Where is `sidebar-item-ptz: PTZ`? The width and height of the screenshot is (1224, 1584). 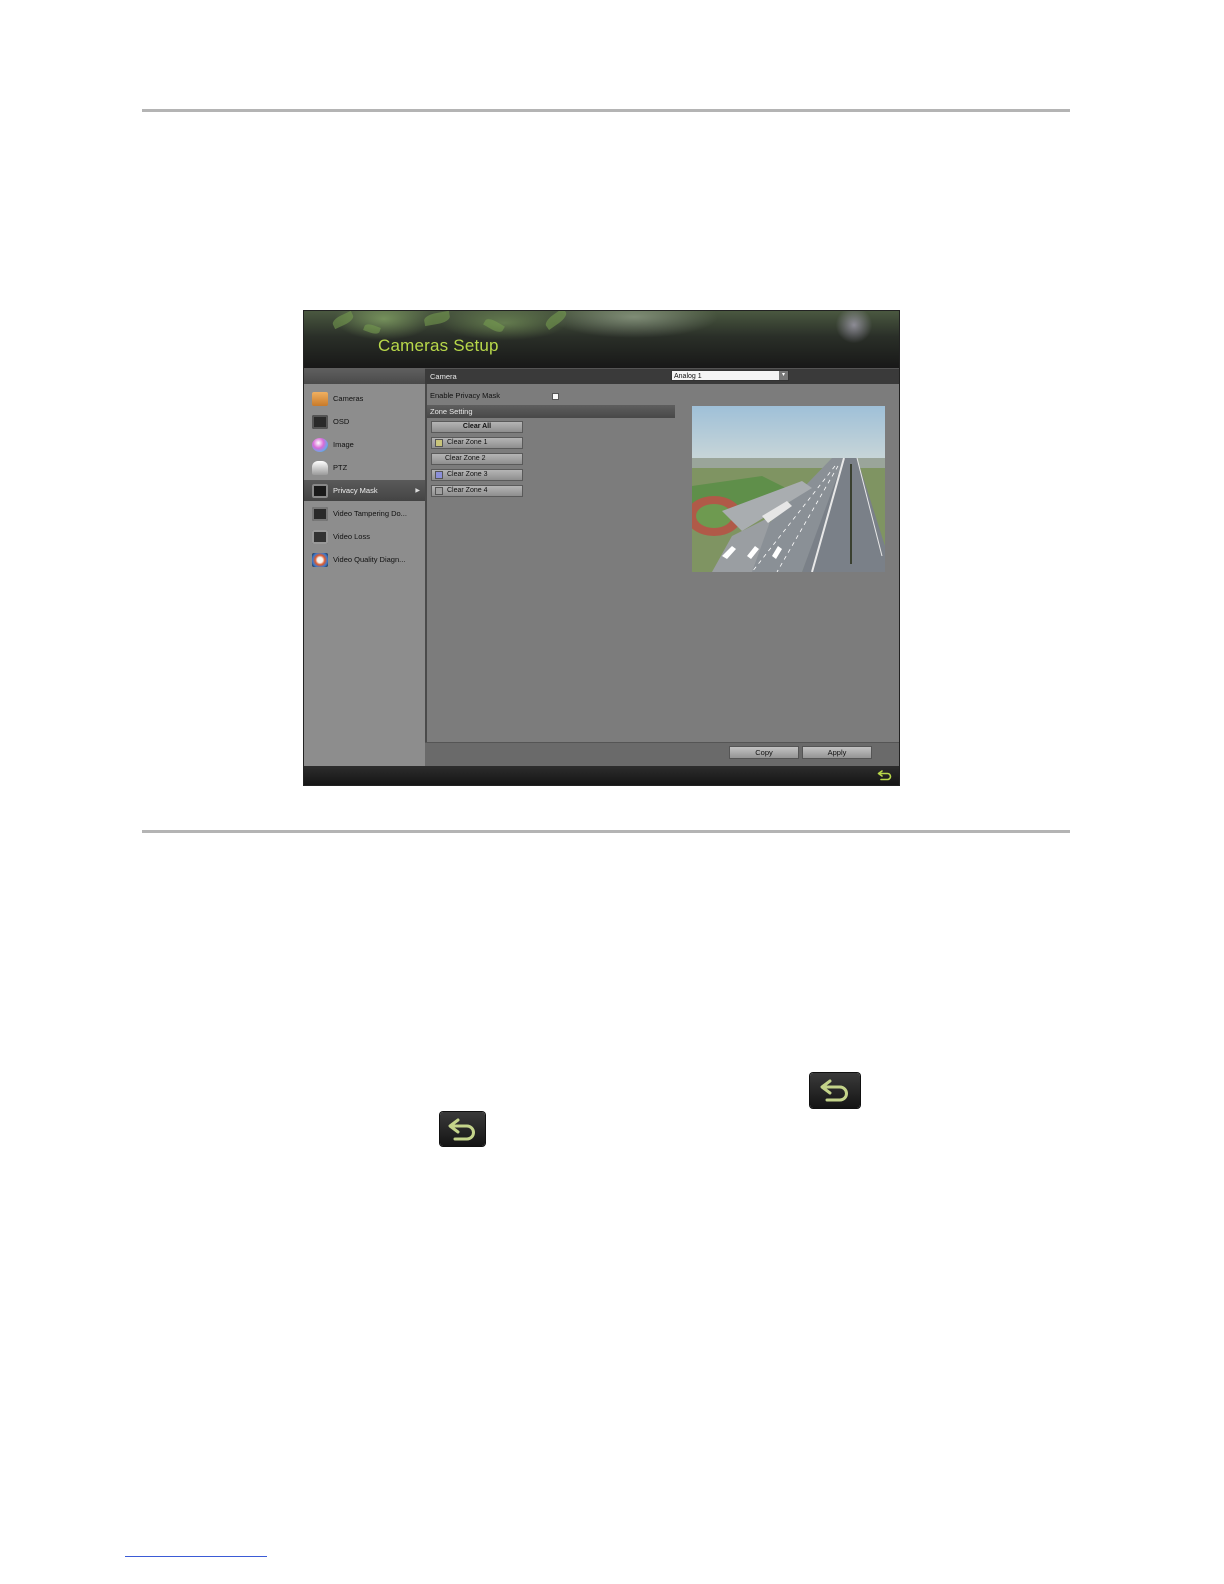
sidebar-item-ptz: PTZ is located at coordinates (364, 467).